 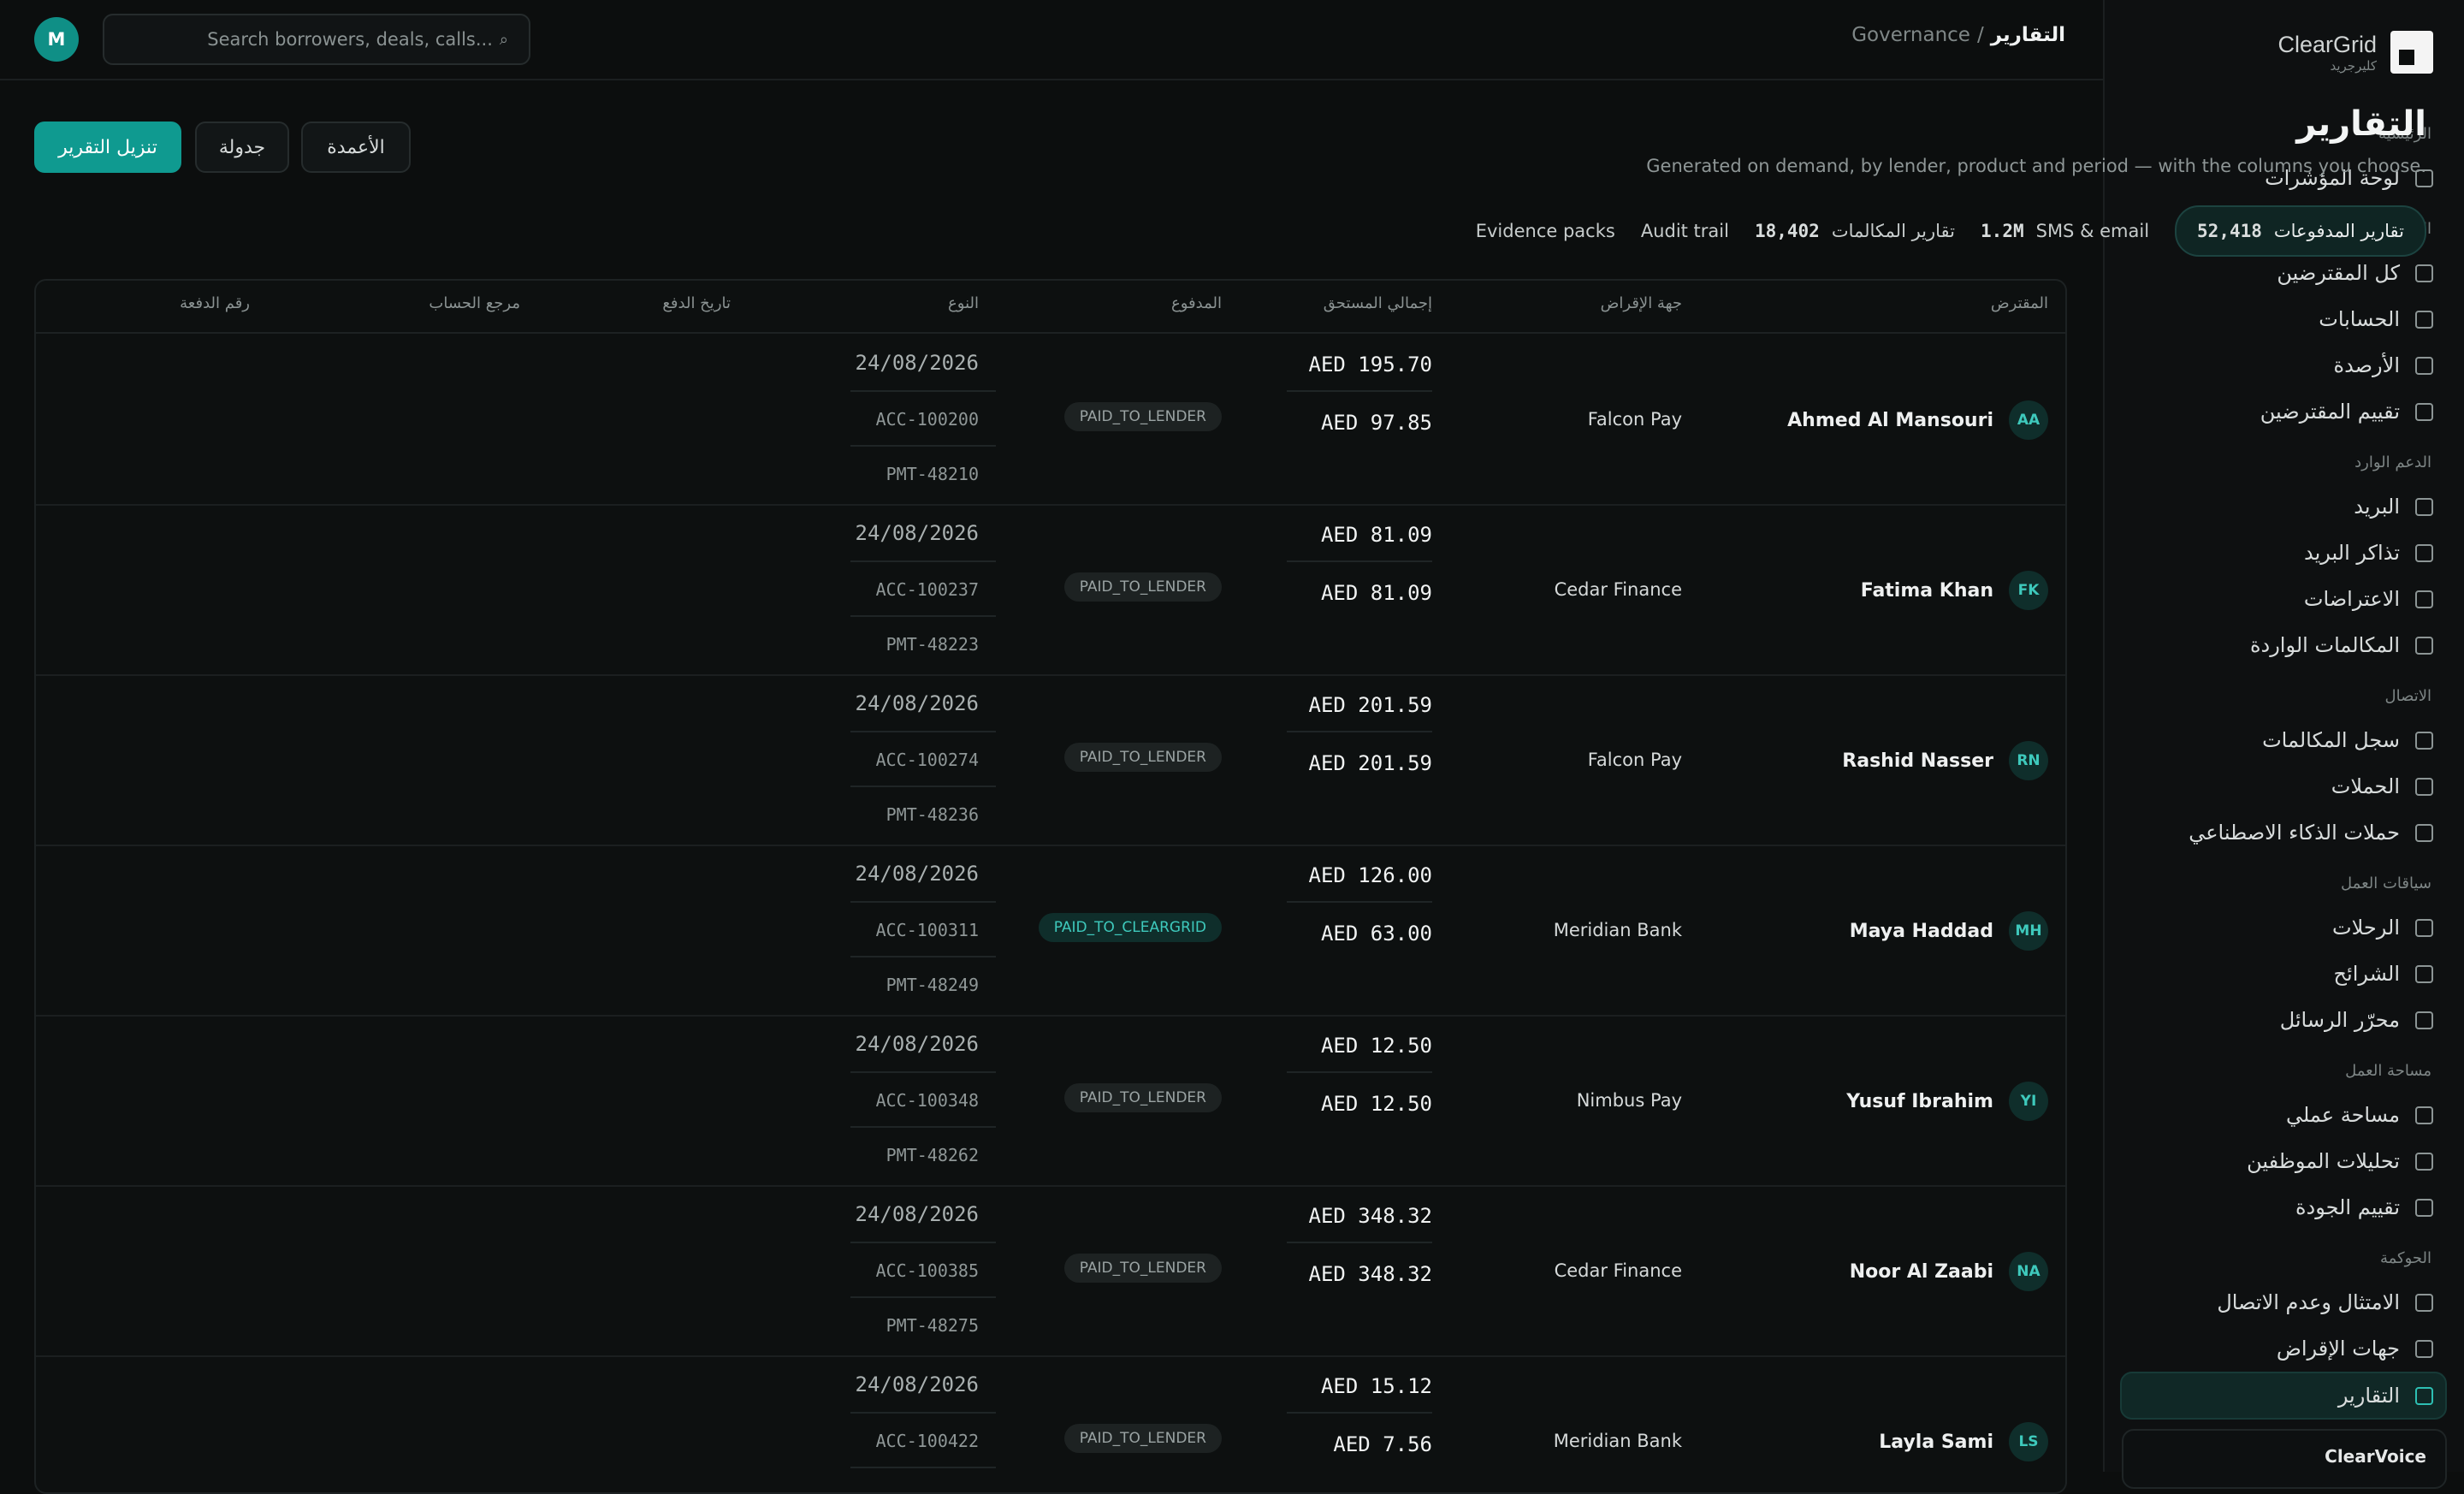 What do you see at coordinates (2283, 411) in the screenshot?
I see `sidebar-item: تقييم المقترضين` at bounding box center [2283, 411].